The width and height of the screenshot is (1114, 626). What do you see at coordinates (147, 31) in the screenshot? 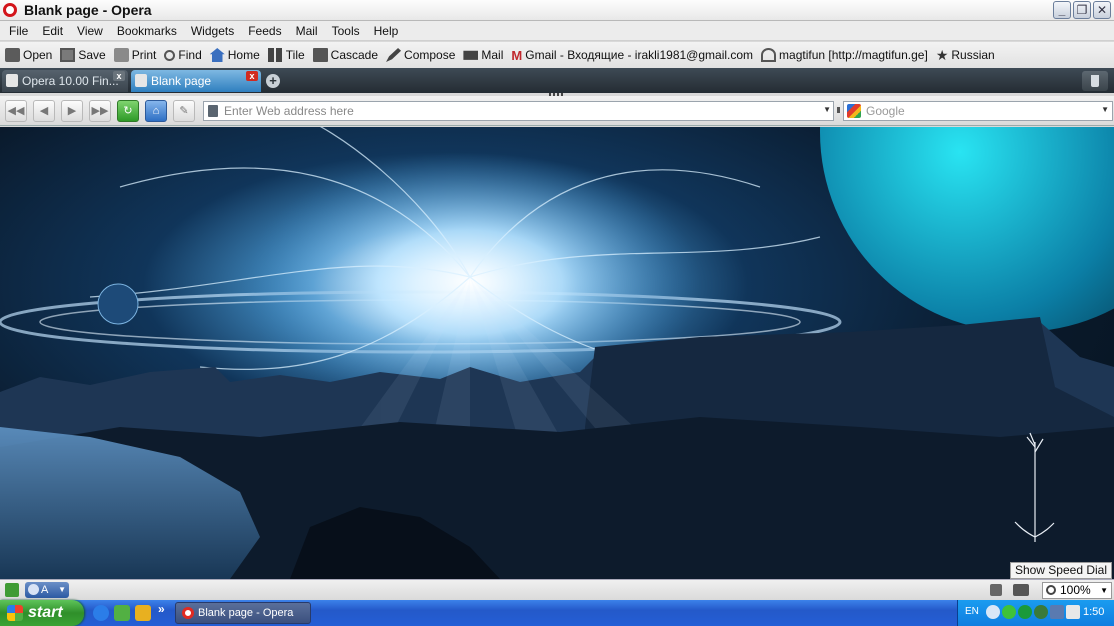
I see `menu-bookmarks: Bookmarks` at bounding box center [147, 31].